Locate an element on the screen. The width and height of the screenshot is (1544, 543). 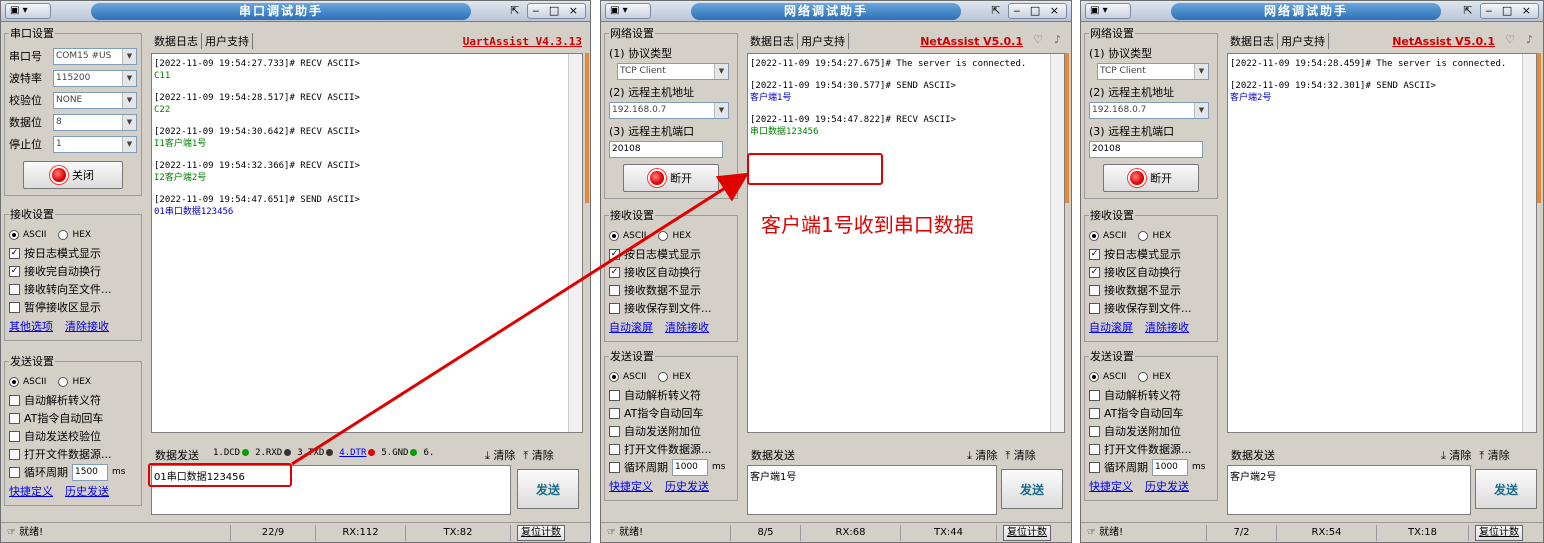
host-select: 192.168.0.7 ▼ is located at coordinates (1149, 110).